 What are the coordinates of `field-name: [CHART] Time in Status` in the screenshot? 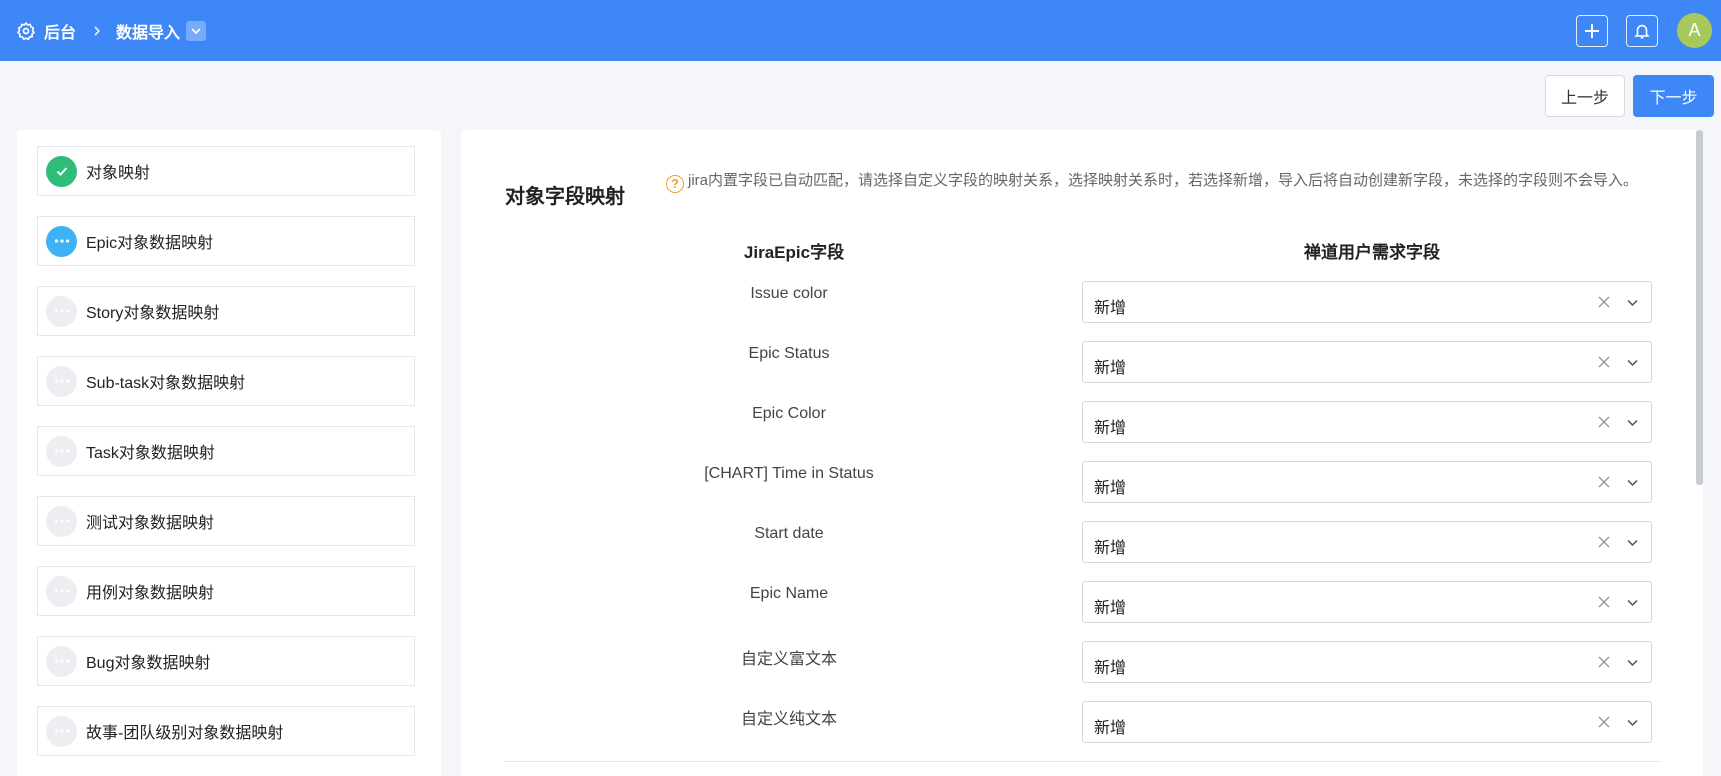 It's located at (789, 473).